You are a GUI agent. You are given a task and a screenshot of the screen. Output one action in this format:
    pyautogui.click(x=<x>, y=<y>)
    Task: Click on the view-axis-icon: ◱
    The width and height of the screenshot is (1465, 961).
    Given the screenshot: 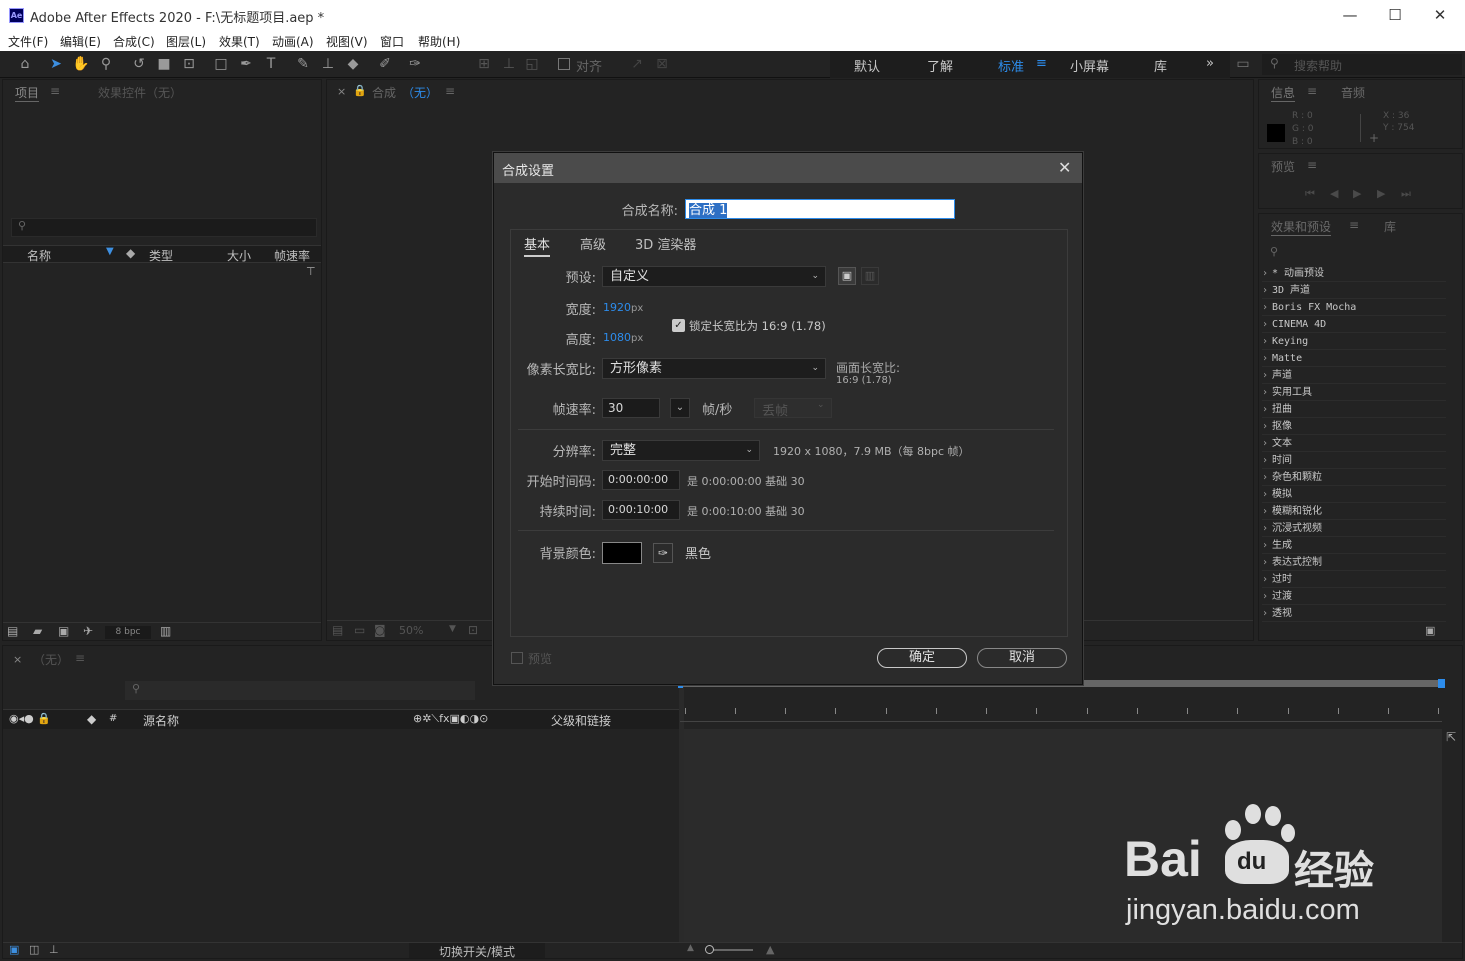 What is the action you would take?
    pyautogui.click(x=532, y=64)
    